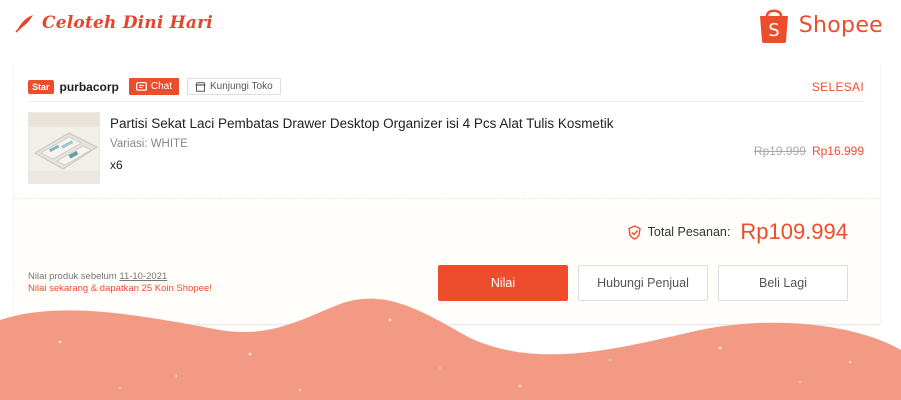 Image resolution: width=901 pixels, height=400 pixels. What do you see at coordinates (241, 86) in the screenshot?
I see `visit-shop-label: Kunjungi Toko` at bounding box center [241, 86].